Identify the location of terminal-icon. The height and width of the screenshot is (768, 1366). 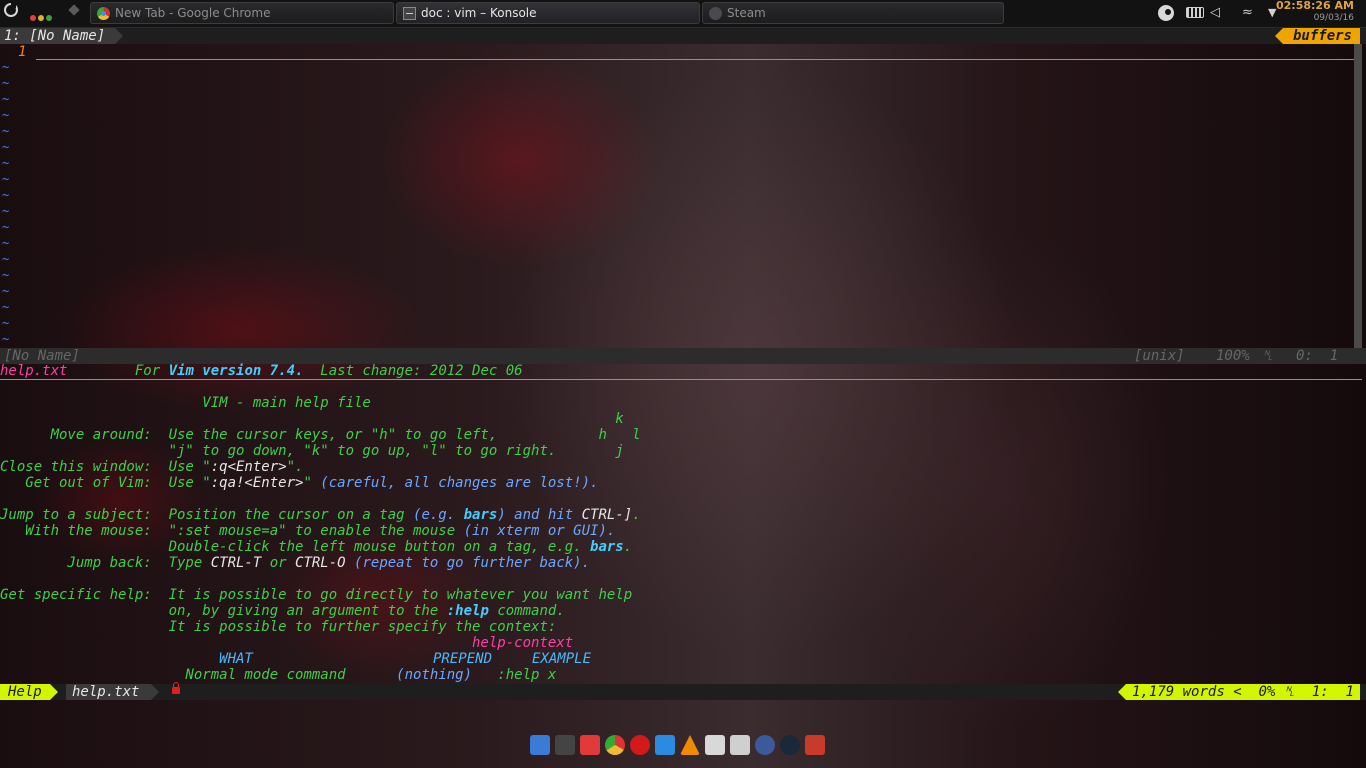
(565, 745).